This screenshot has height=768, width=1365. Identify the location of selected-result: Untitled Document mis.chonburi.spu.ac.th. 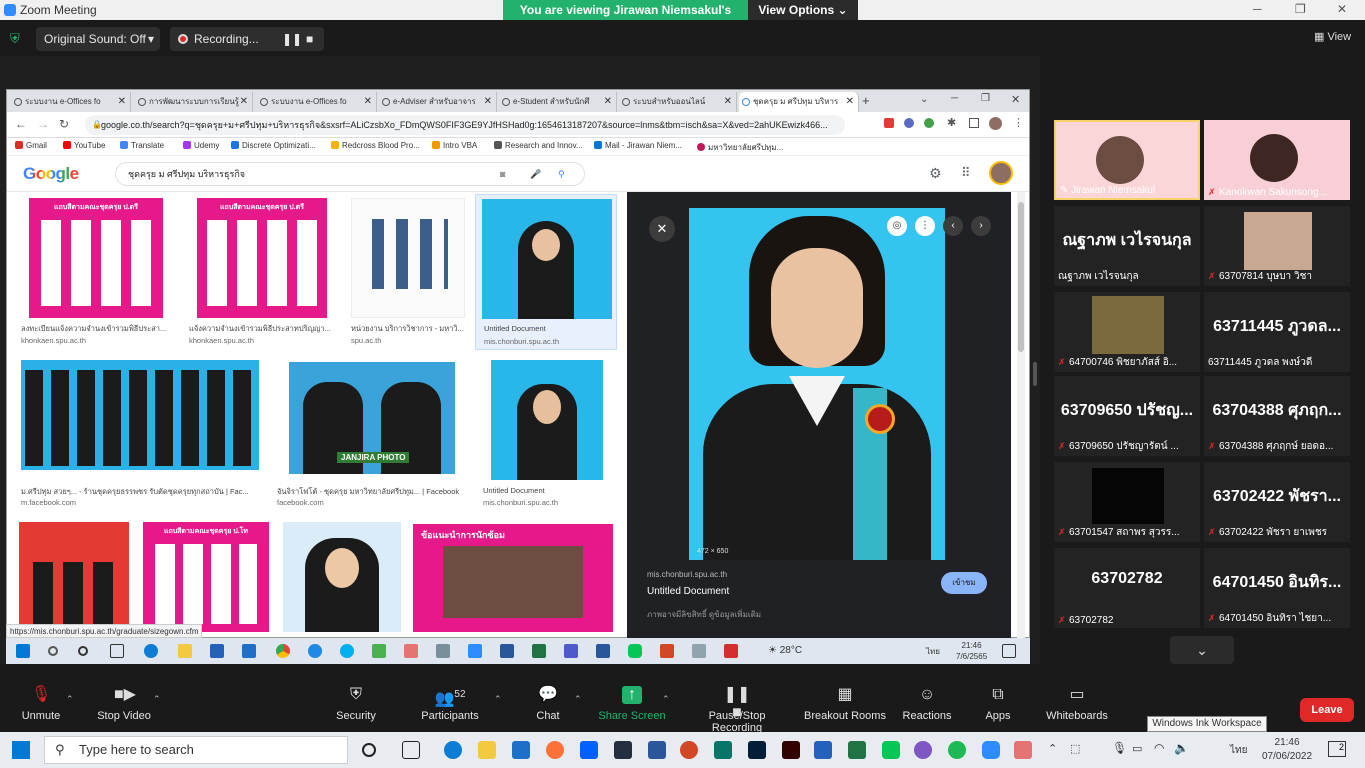
(546, 272).